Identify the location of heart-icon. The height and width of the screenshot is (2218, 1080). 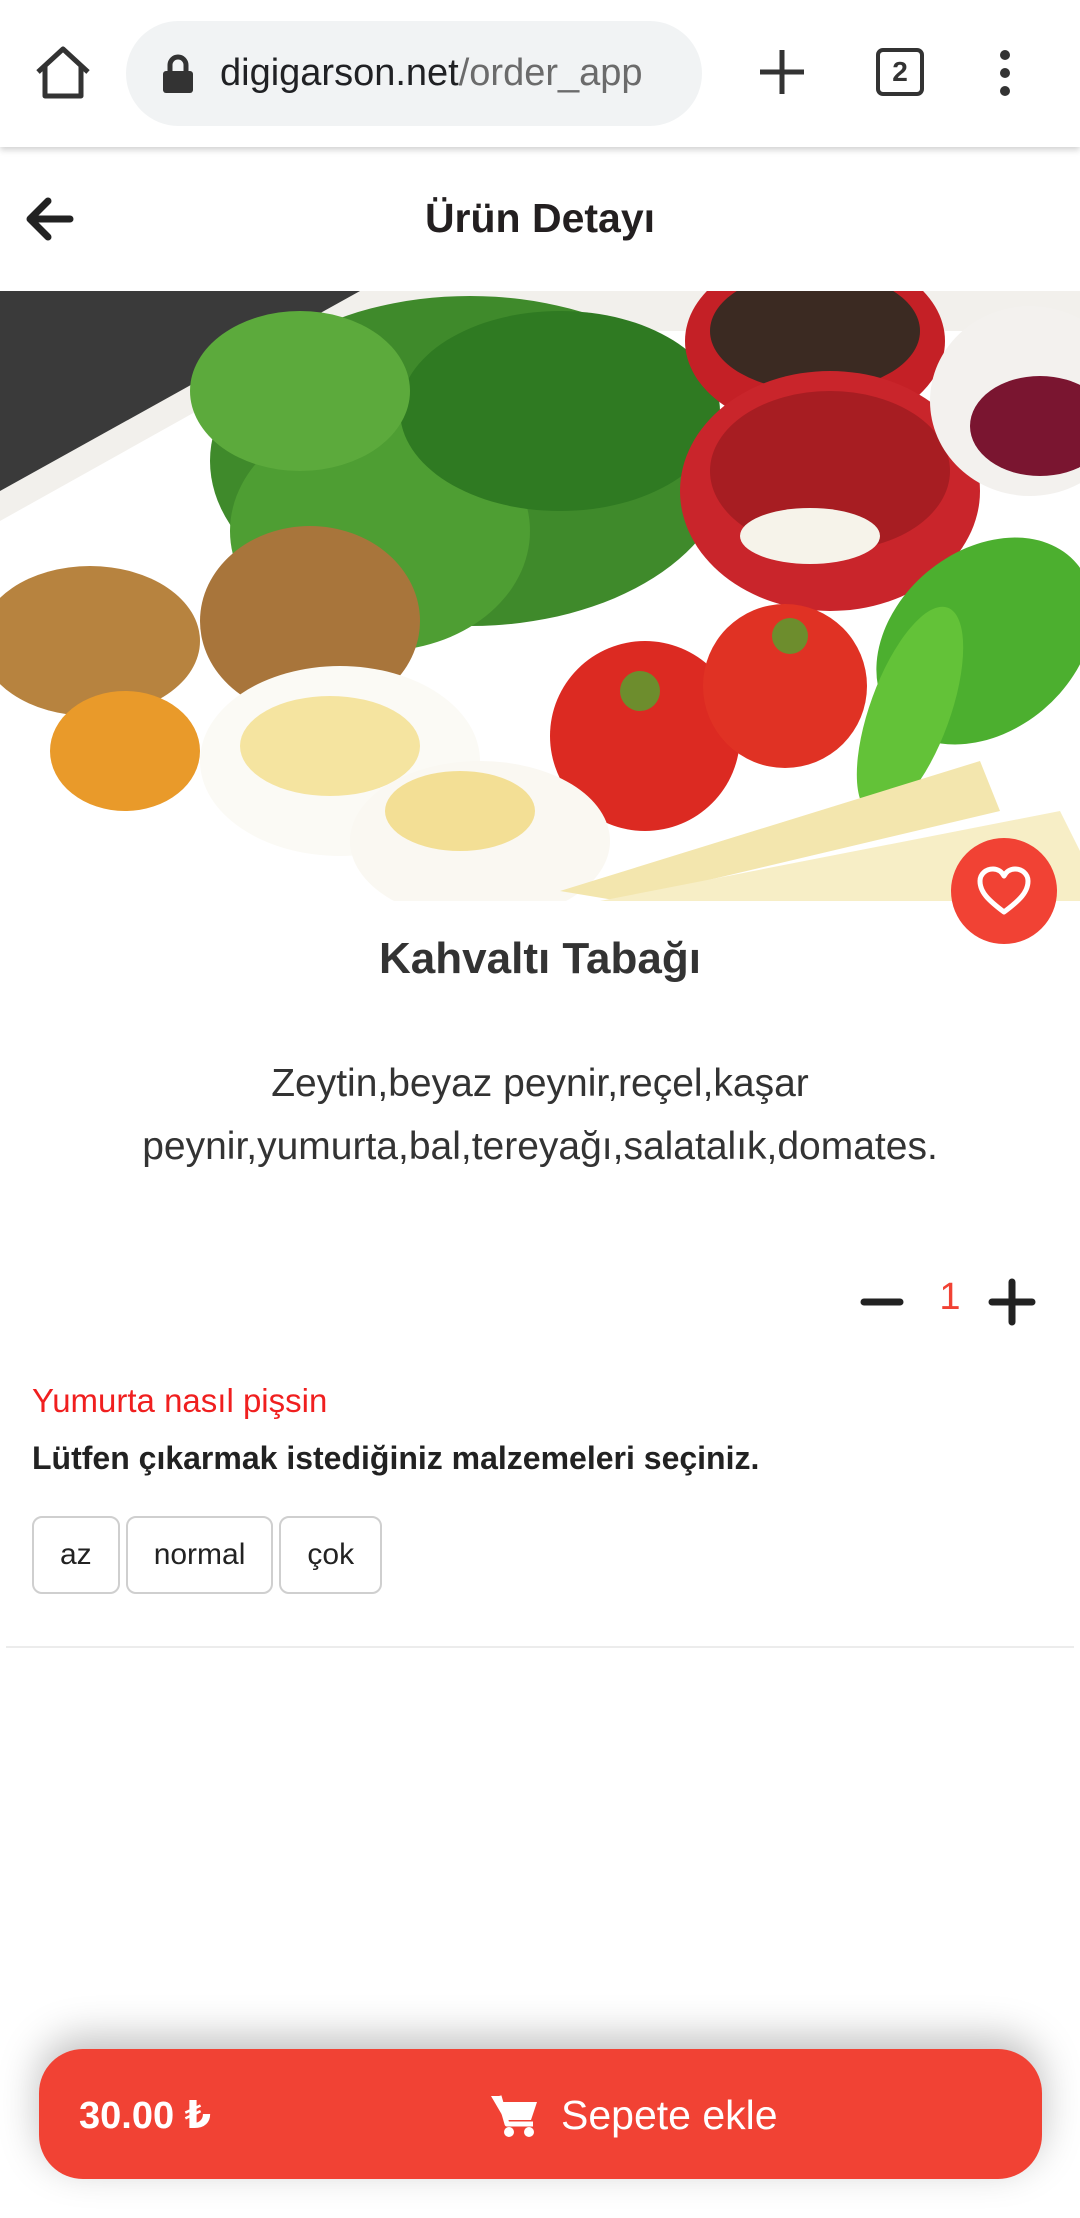
(1004, 890).